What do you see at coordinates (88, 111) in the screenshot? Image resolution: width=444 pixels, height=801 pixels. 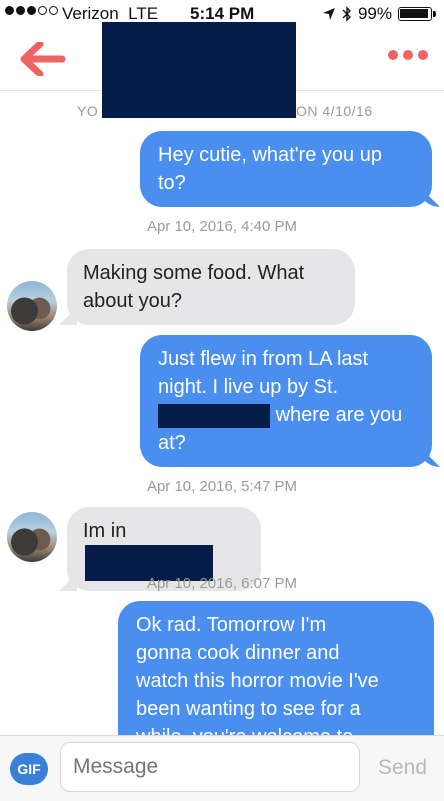 I see `match-line-prefix: YO` at bounding box center [88, 111].